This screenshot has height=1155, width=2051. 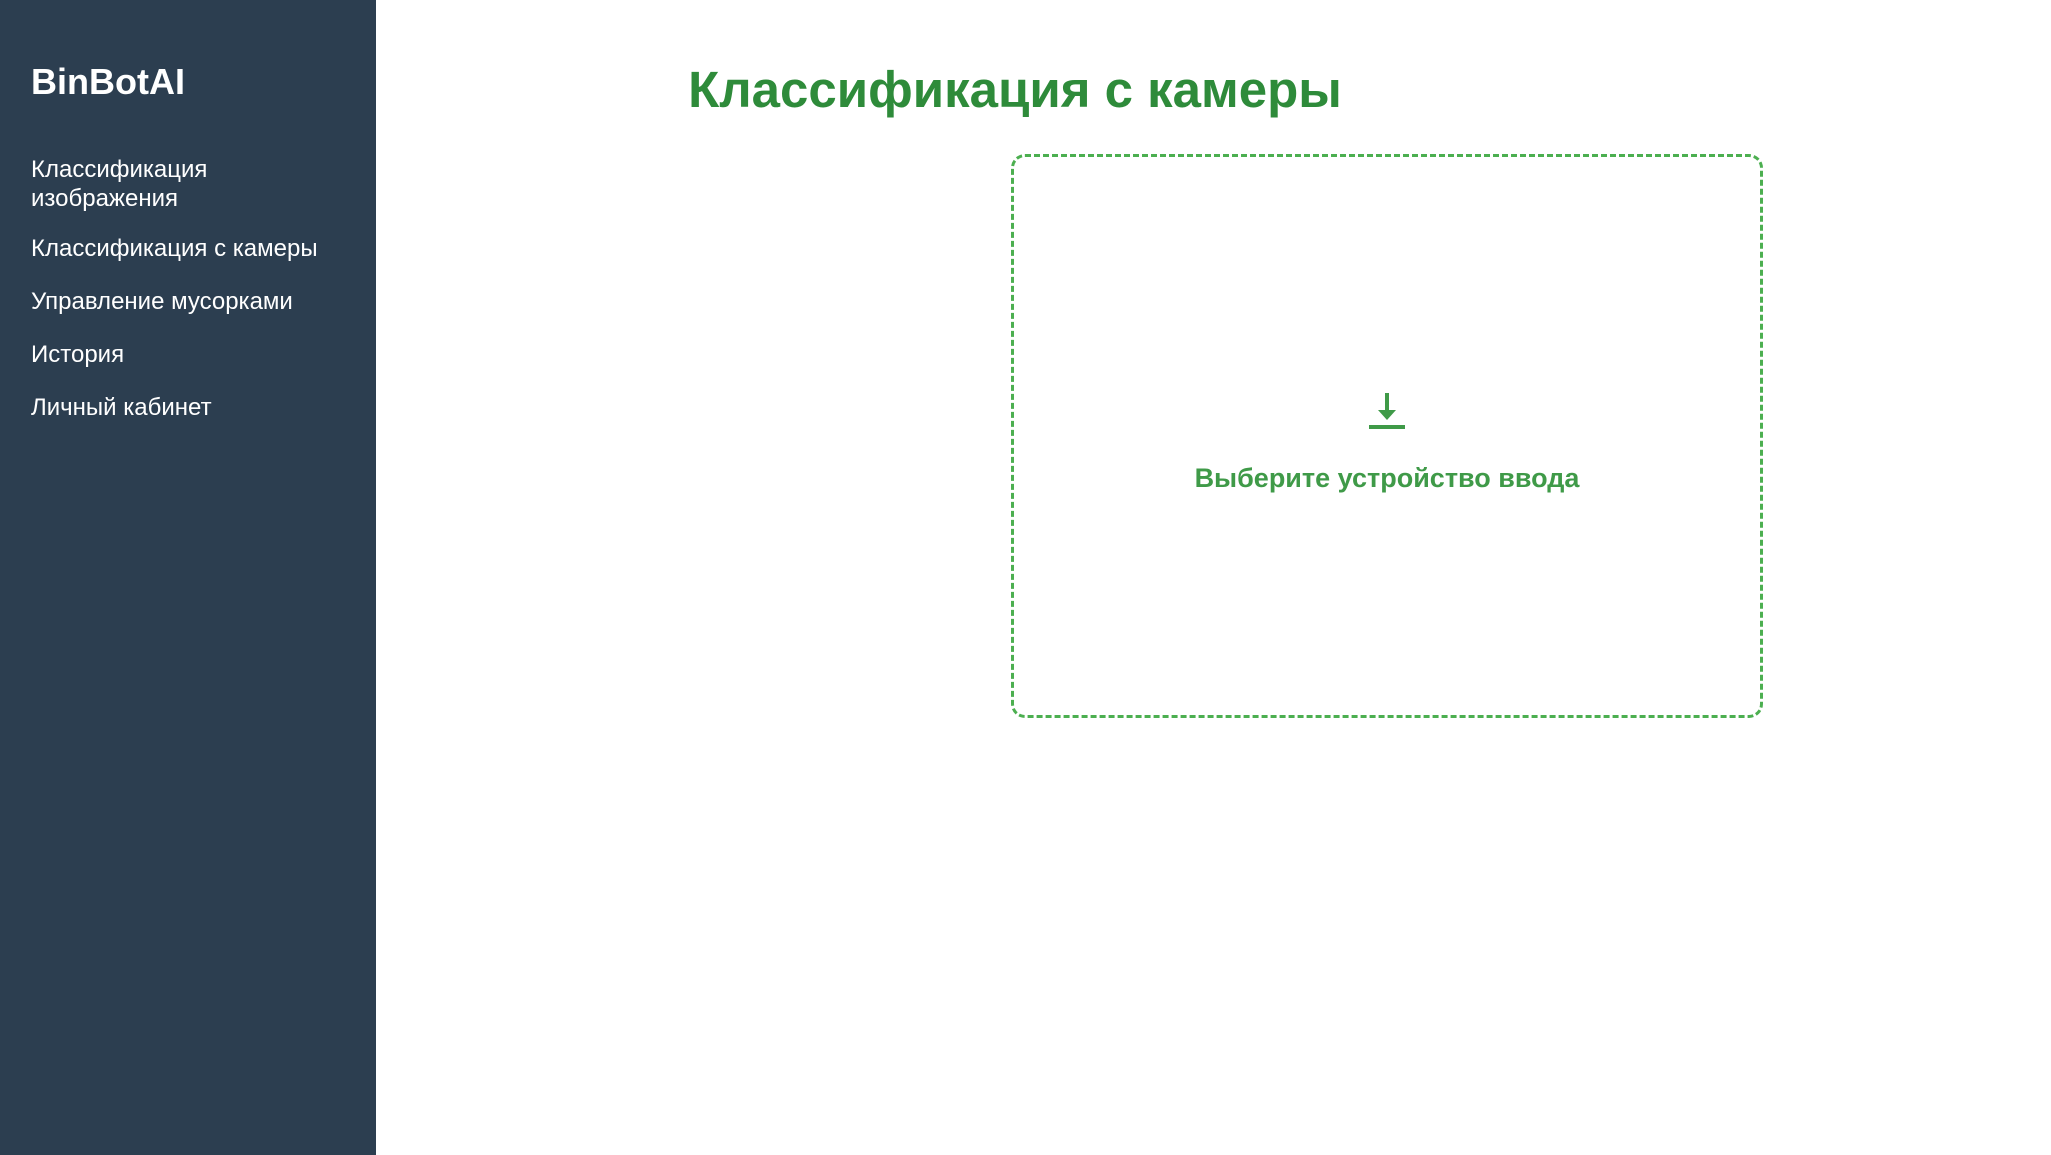 I want to click on sidebar-item-image-classification: Классификация изображения, so click(x=186, y=184).